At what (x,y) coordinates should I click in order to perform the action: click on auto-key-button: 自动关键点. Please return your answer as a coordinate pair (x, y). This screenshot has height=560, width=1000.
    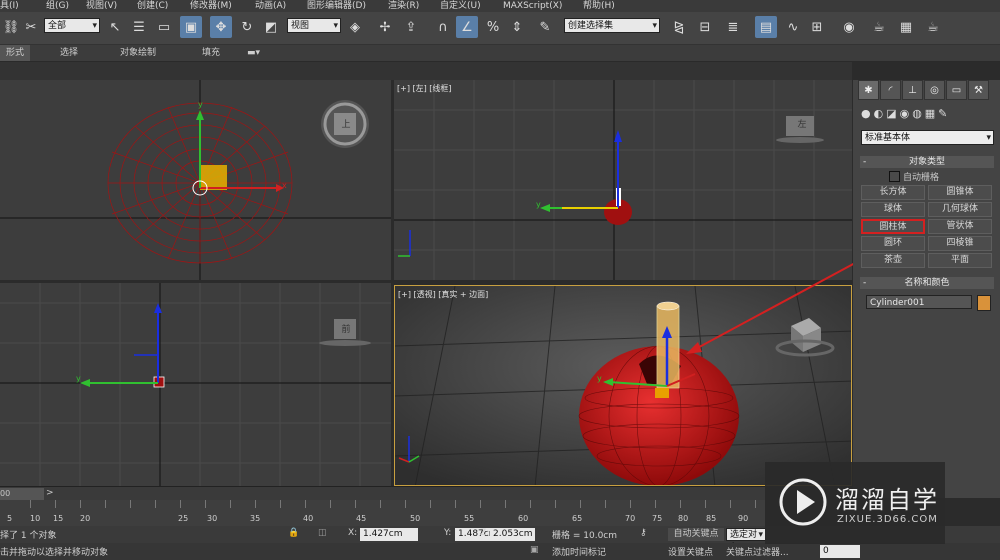
    Looking at the image, I should click on (696, 534).